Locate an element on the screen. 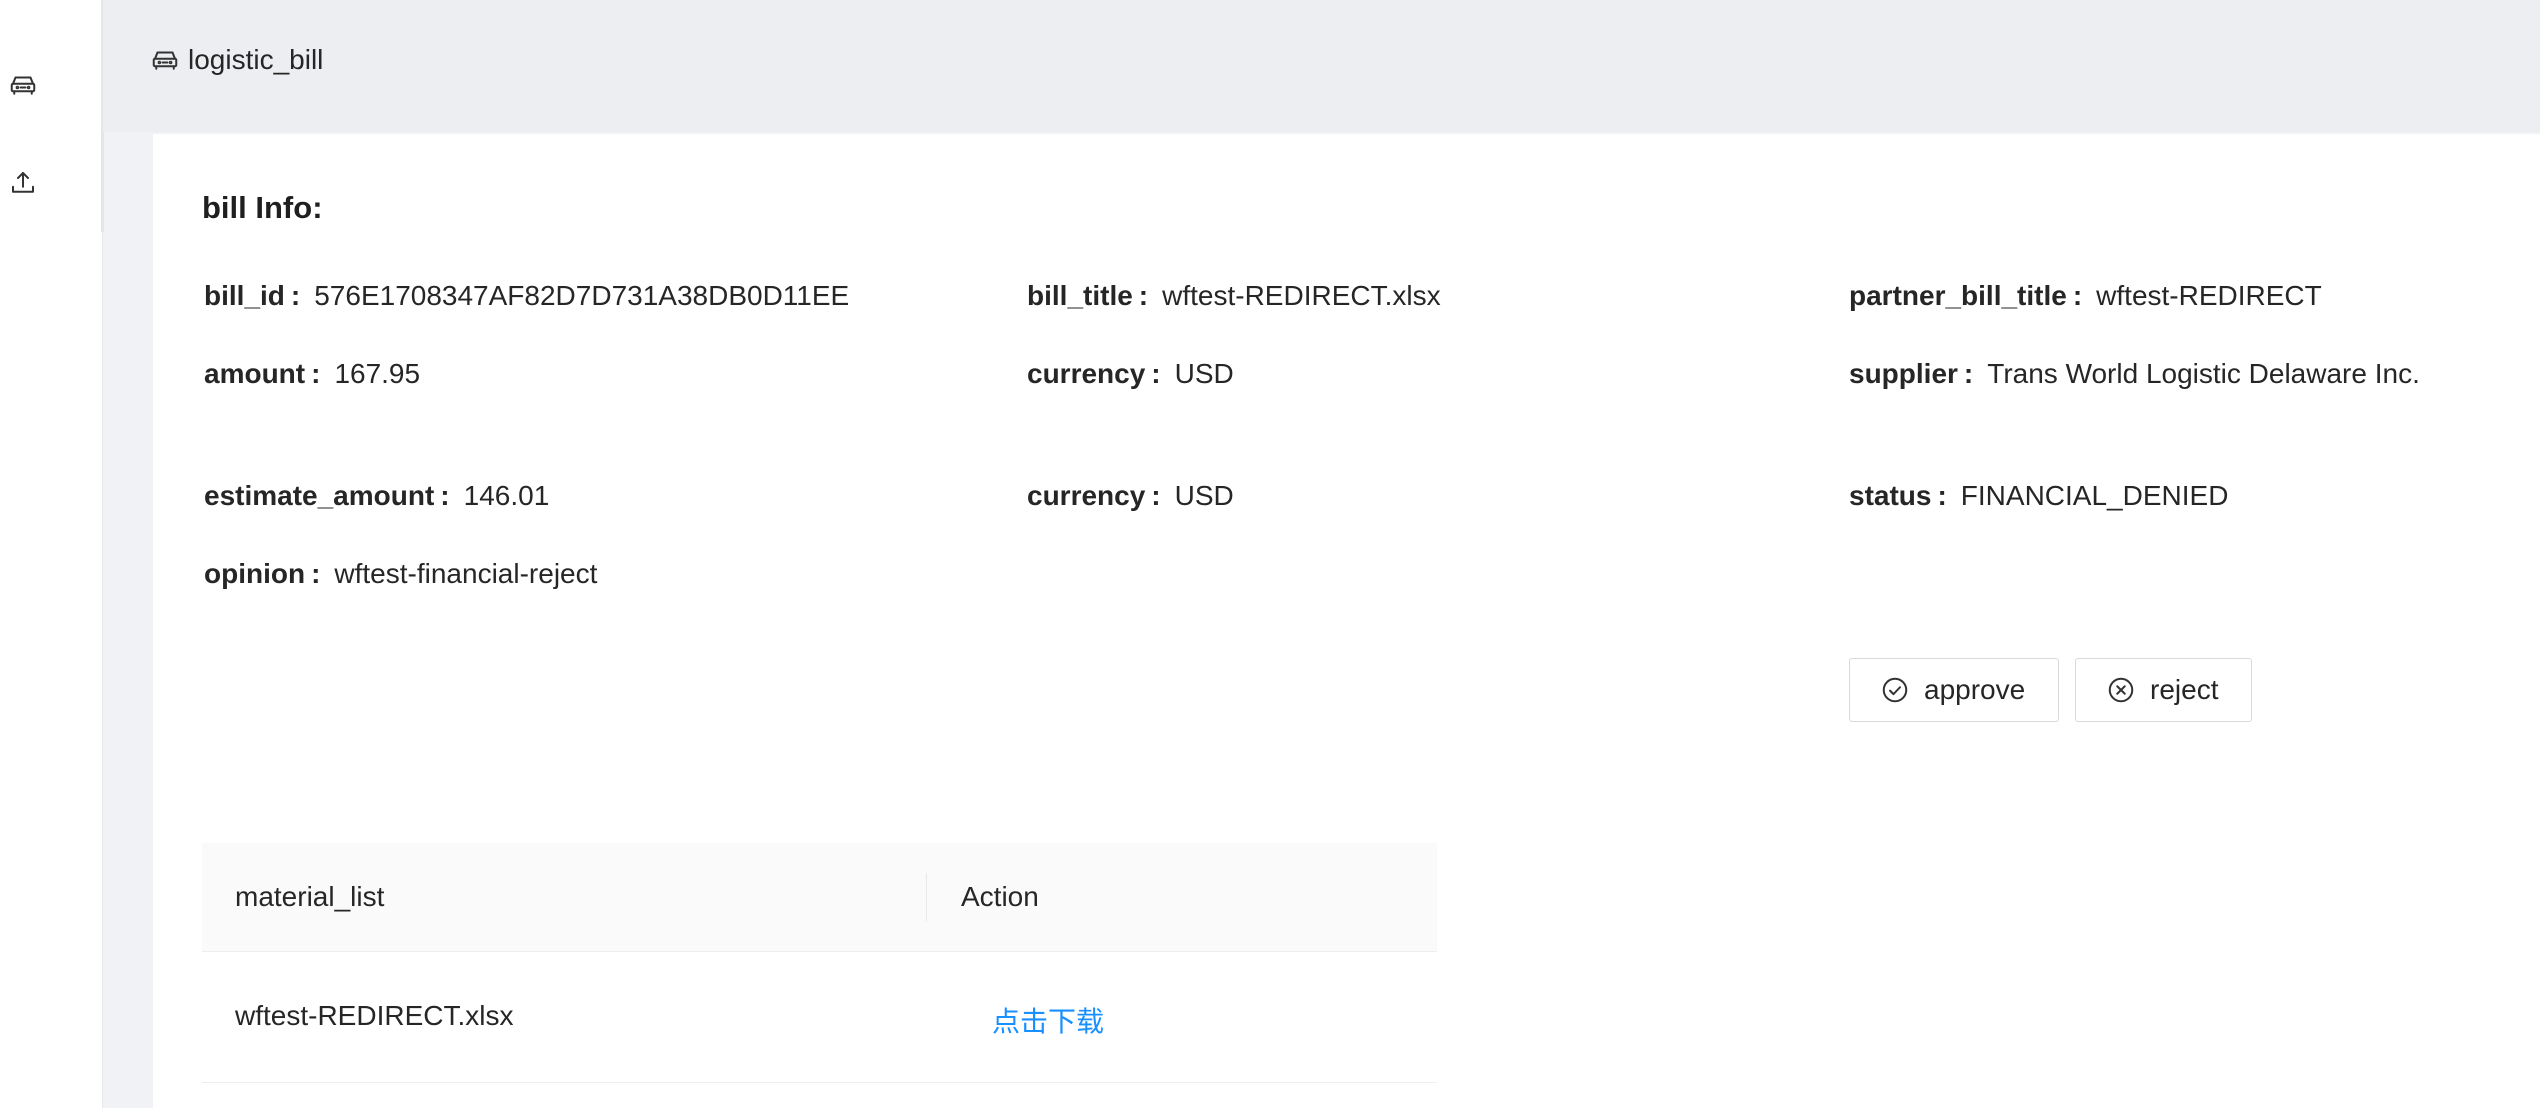 The image size is (2540, 1108). field-opinion: opinion: wftest-financial-reject is located at coordinates (400, 574).